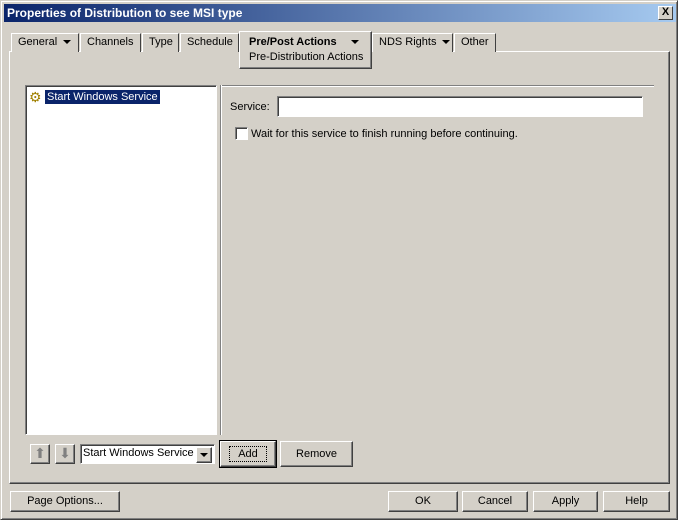  Describe the element at coordinates (293, 42) in the screenshot. I see `tab-label: Pre/Post Actions` at that location.